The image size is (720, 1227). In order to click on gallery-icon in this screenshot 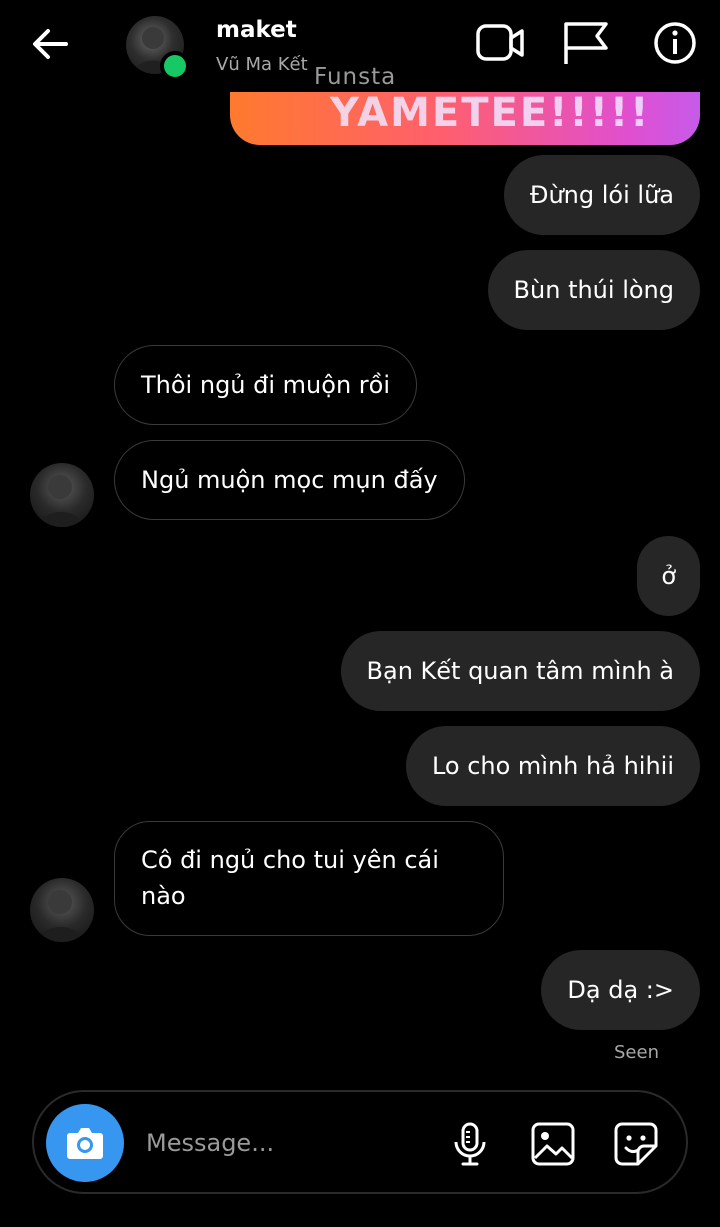, I will do `click(553, 1144)`.